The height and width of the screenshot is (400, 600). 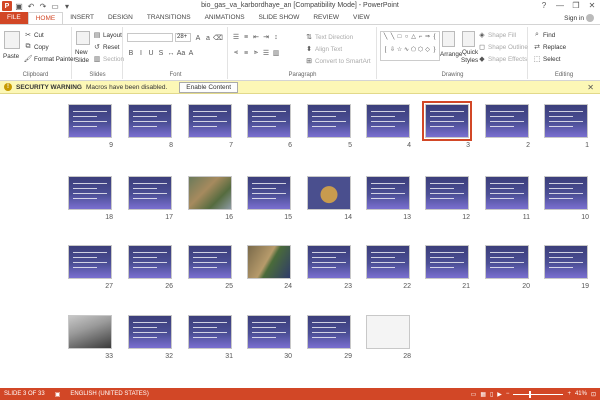 What do you see at coordinates (420, 52) in the screenshot?
I see `hexagon-shape-icon: ⬡` at bounding box center [420, 52].